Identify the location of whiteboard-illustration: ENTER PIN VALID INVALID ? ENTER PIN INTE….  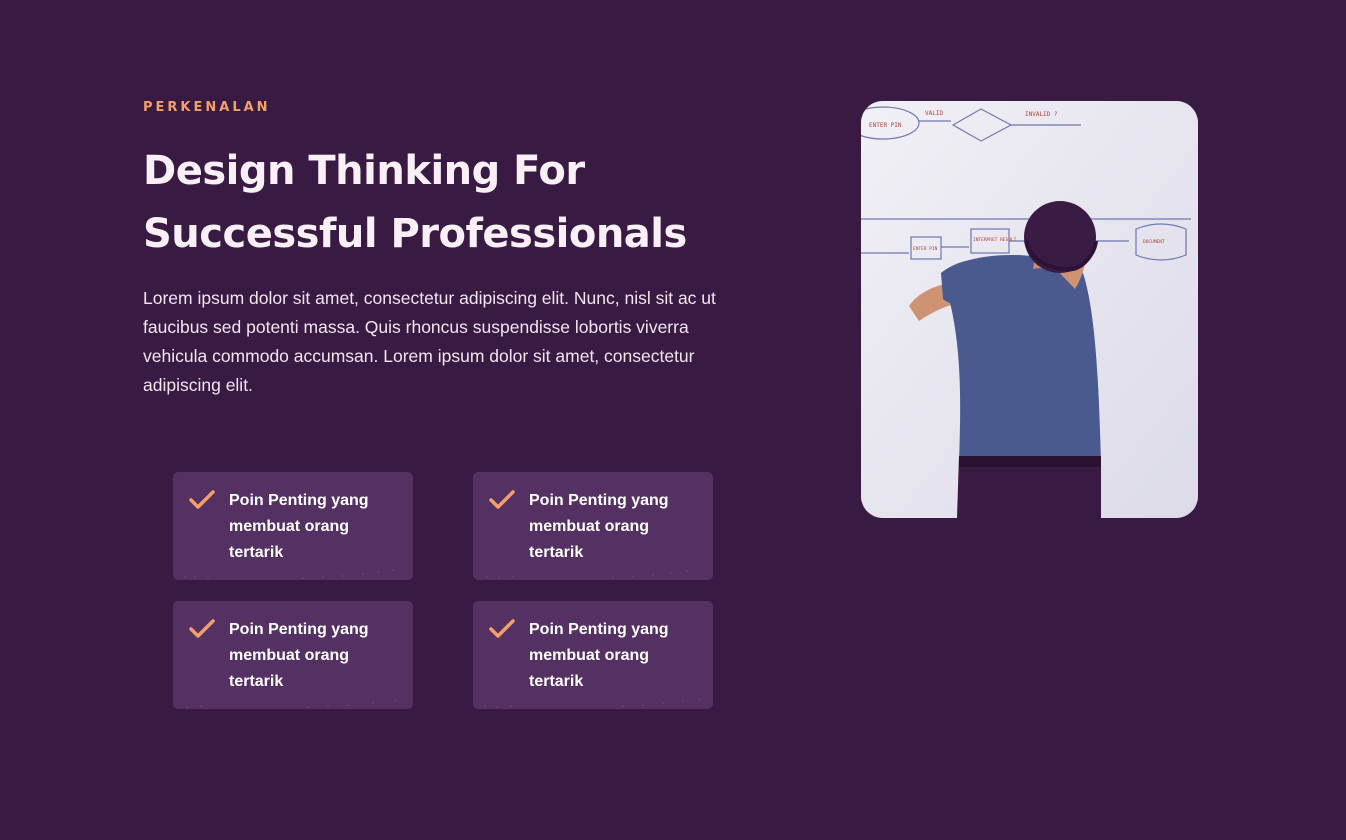
(1029, 309).